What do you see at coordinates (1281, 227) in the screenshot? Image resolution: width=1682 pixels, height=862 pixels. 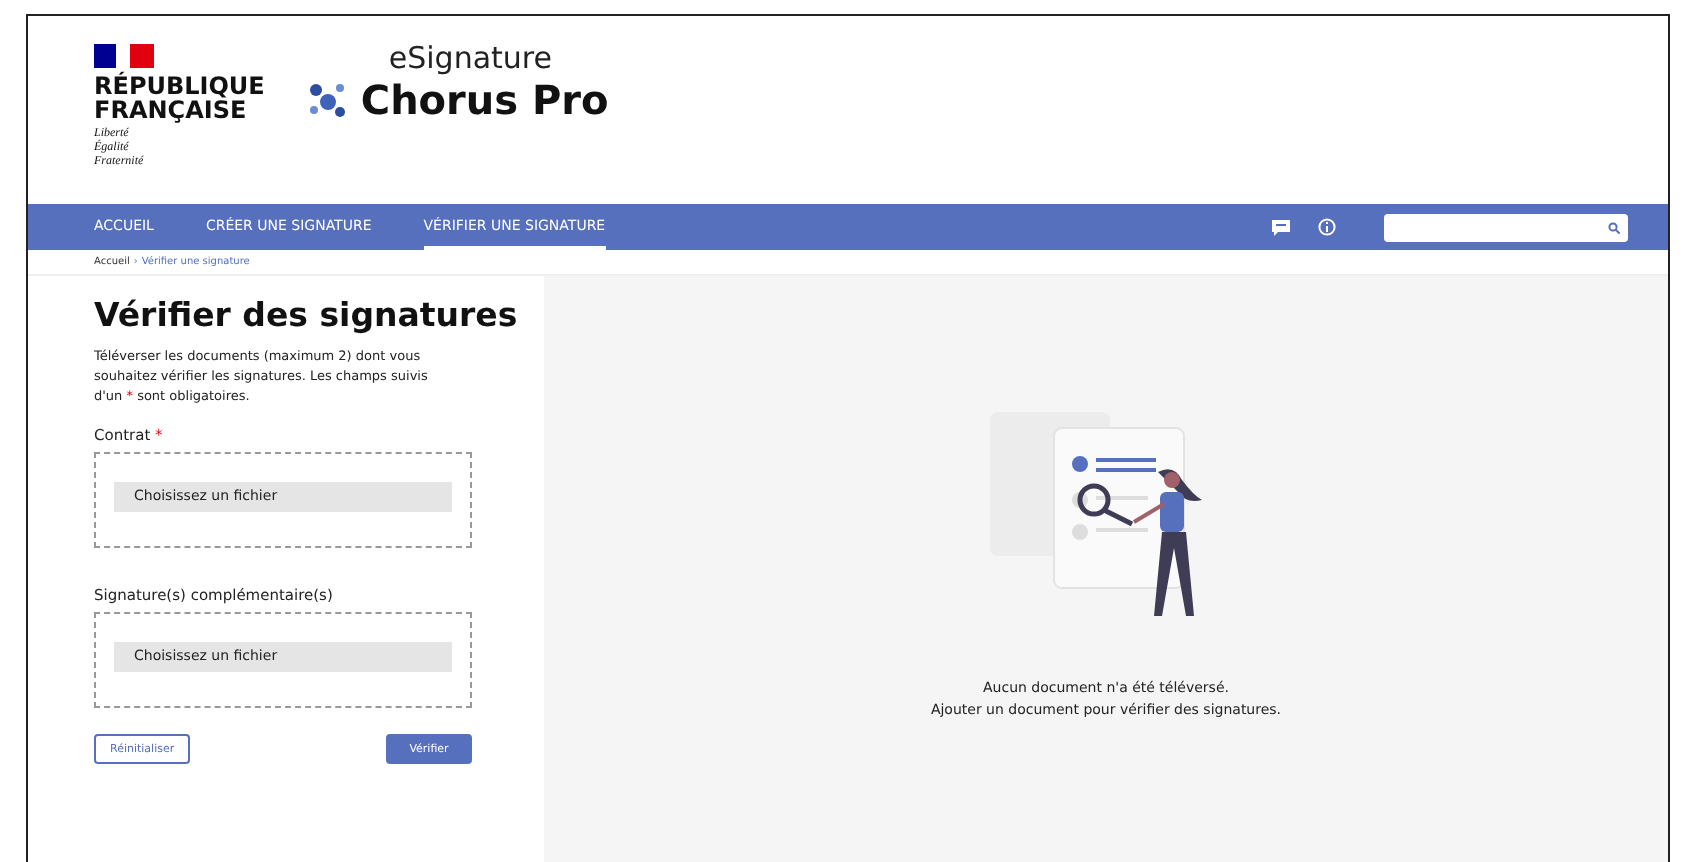 I see `chat-icon` at bounding box center [1281, 227].